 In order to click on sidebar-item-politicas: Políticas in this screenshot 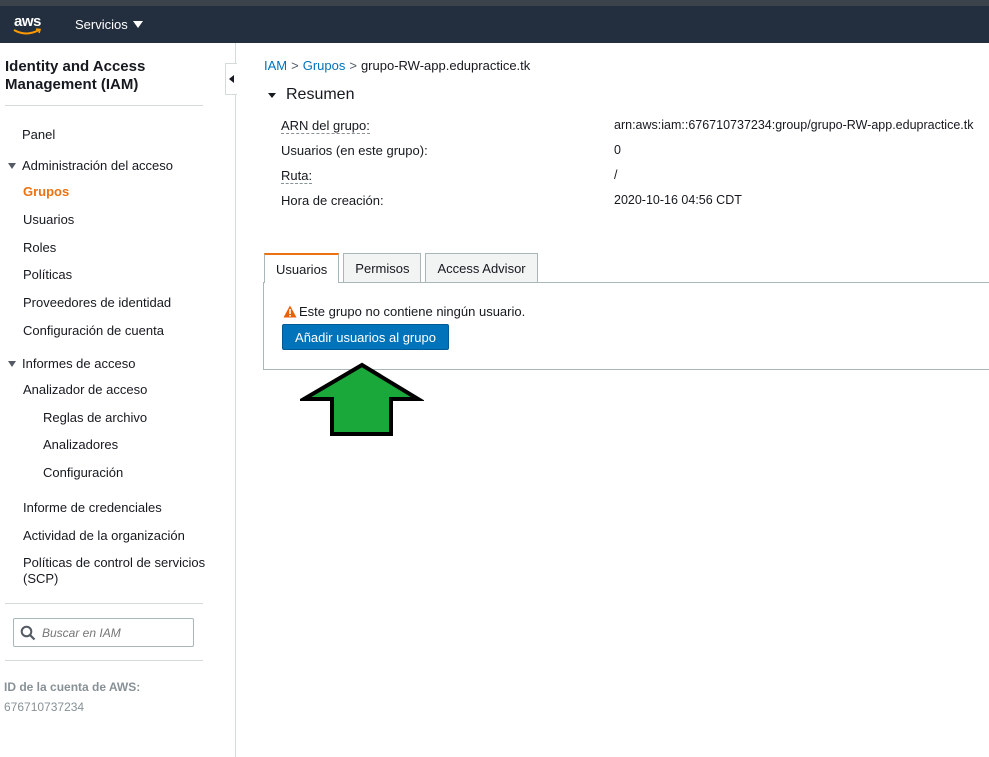, I will do `click(47, 274)`.